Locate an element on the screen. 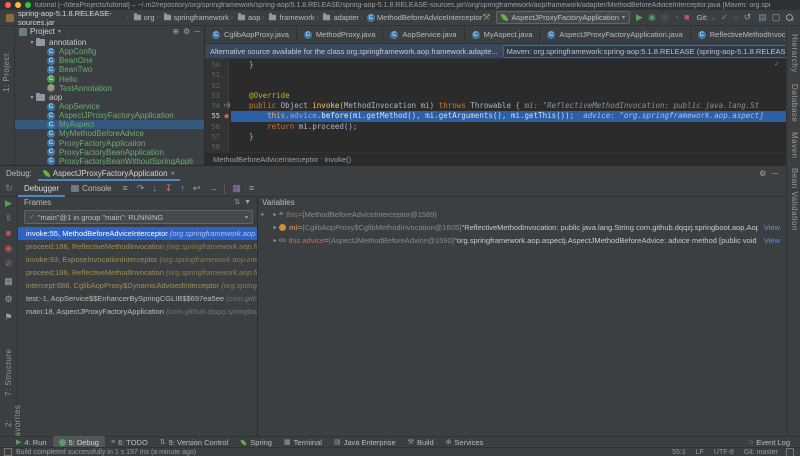 This screenshot has width=800, height=456. tree-node-aopservice: C AopService is located at coordinates (109, 106).